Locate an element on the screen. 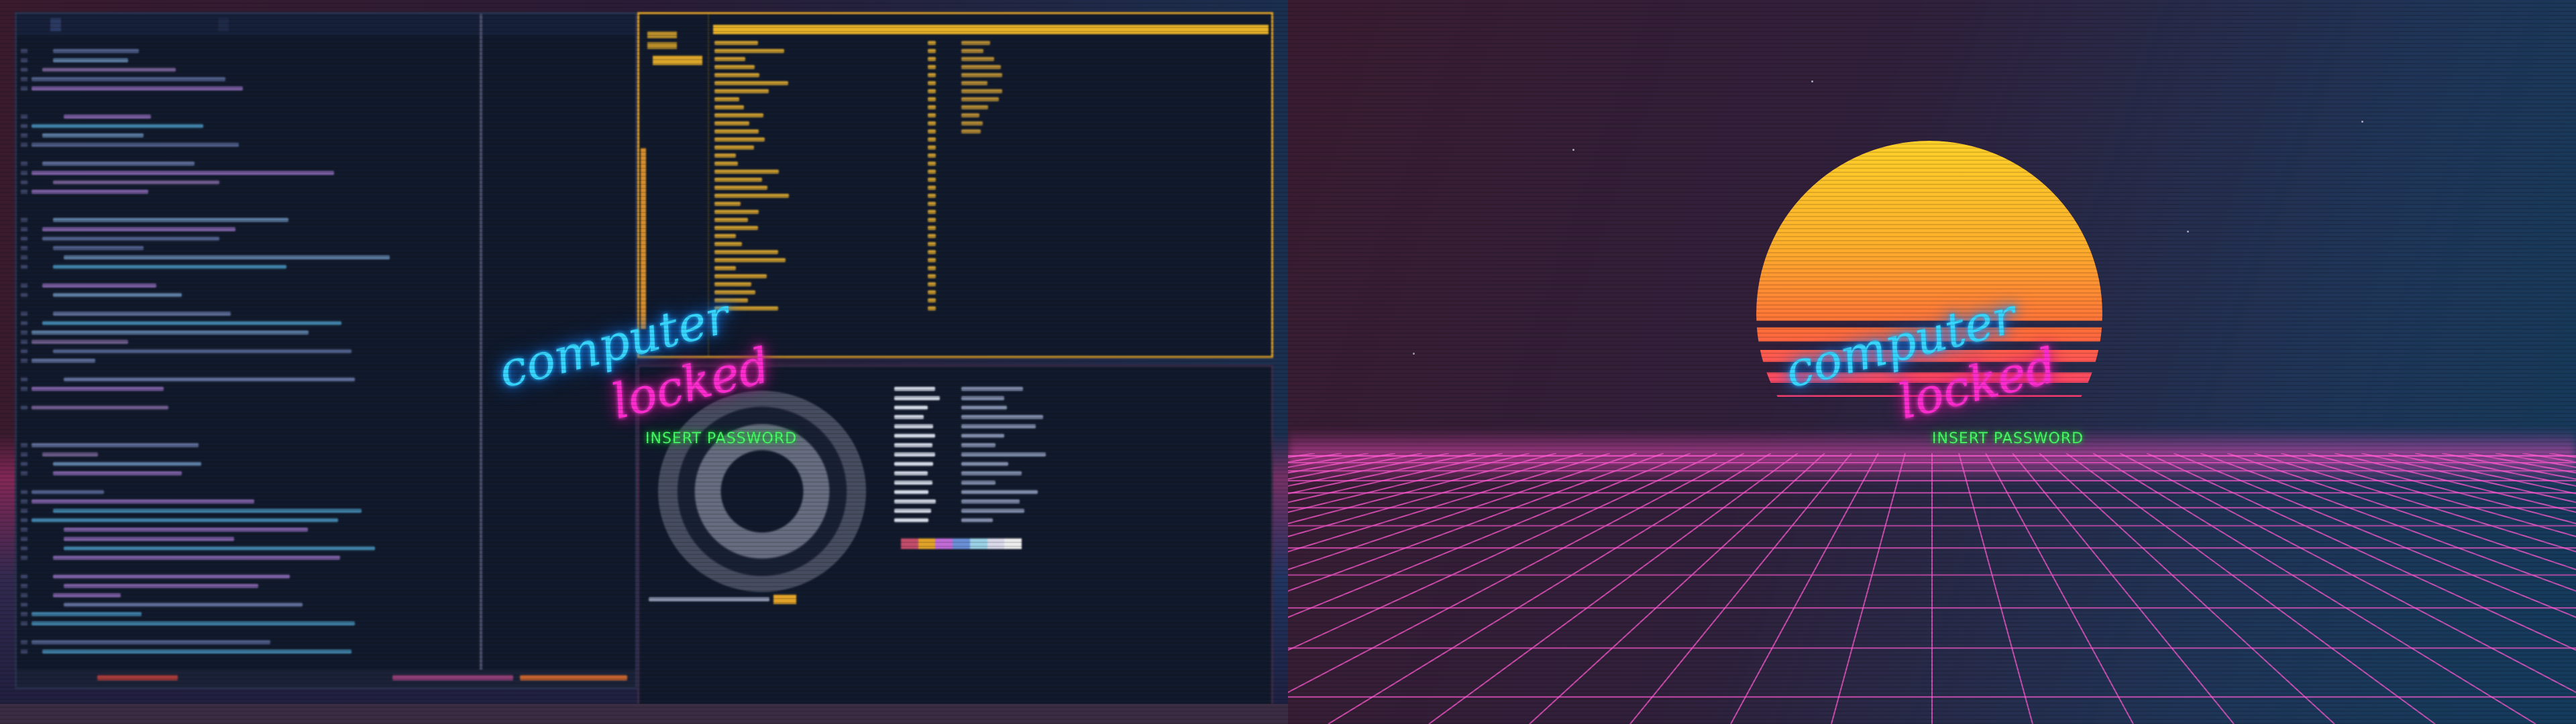 This screenshot has width=2576, height=724. editor-tab-active is located at coordinates (55, 25).